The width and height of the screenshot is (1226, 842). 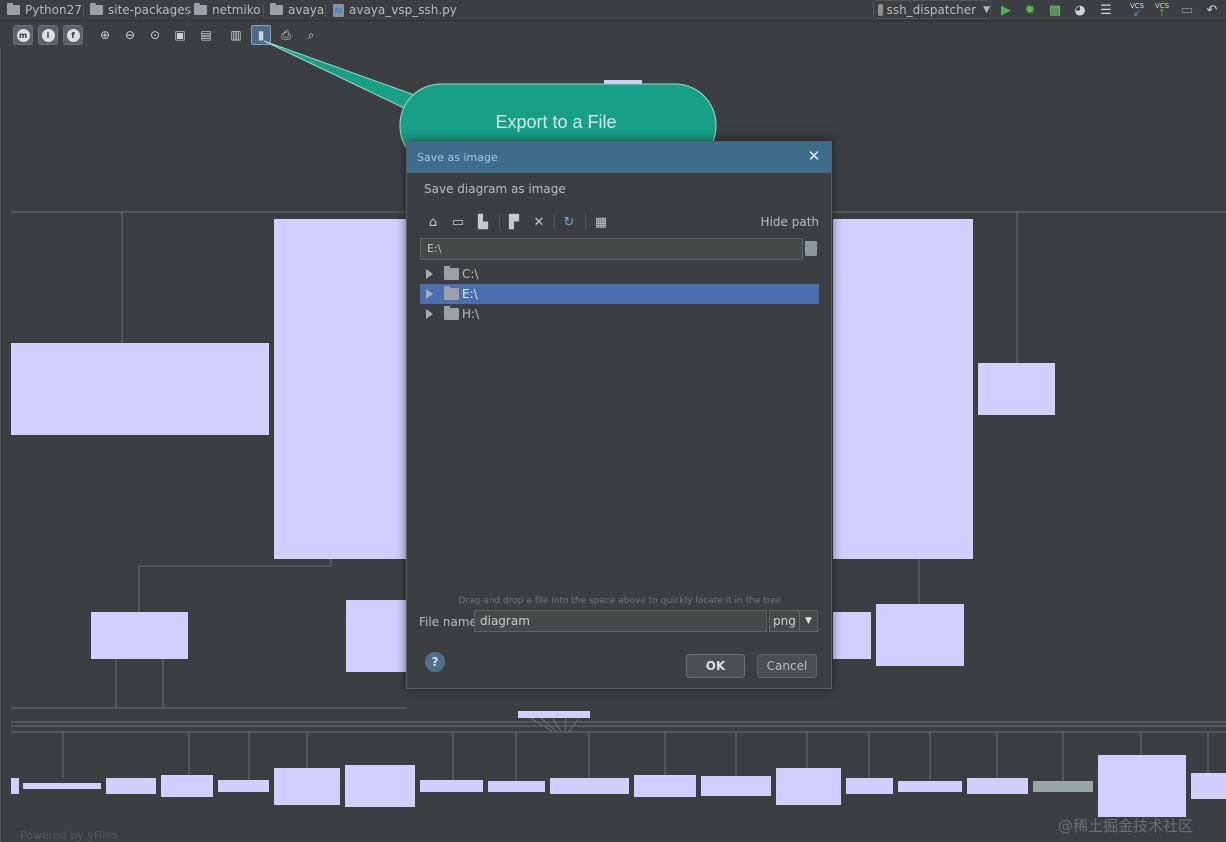 What do you see at coordinates (569, 222) in the screenshot?
I see `refresh-icon: ↻` at bounding box center [569, 222].